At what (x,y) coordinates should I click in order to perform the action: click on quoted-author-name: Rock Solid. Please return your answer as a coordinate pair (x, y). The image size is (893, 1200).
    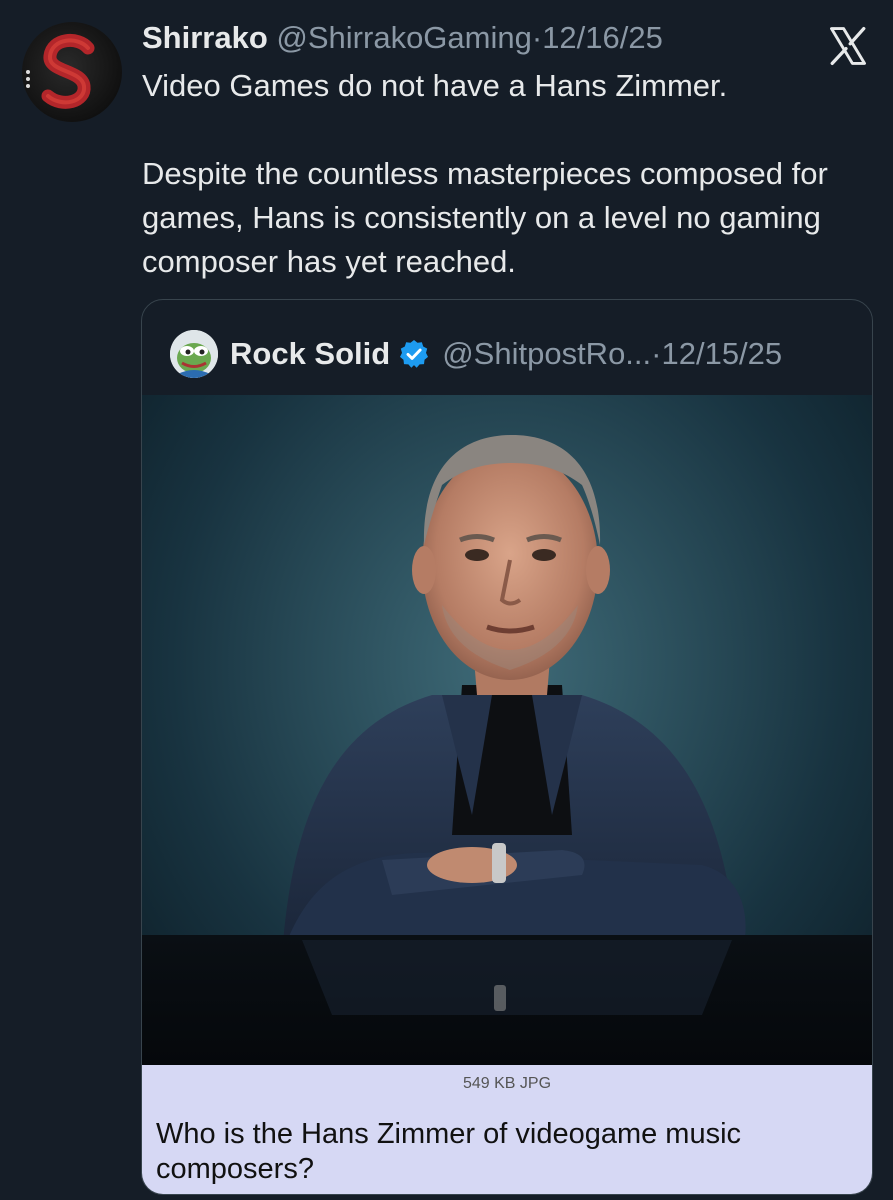
    Looking at the image, I should click on (310, 354).